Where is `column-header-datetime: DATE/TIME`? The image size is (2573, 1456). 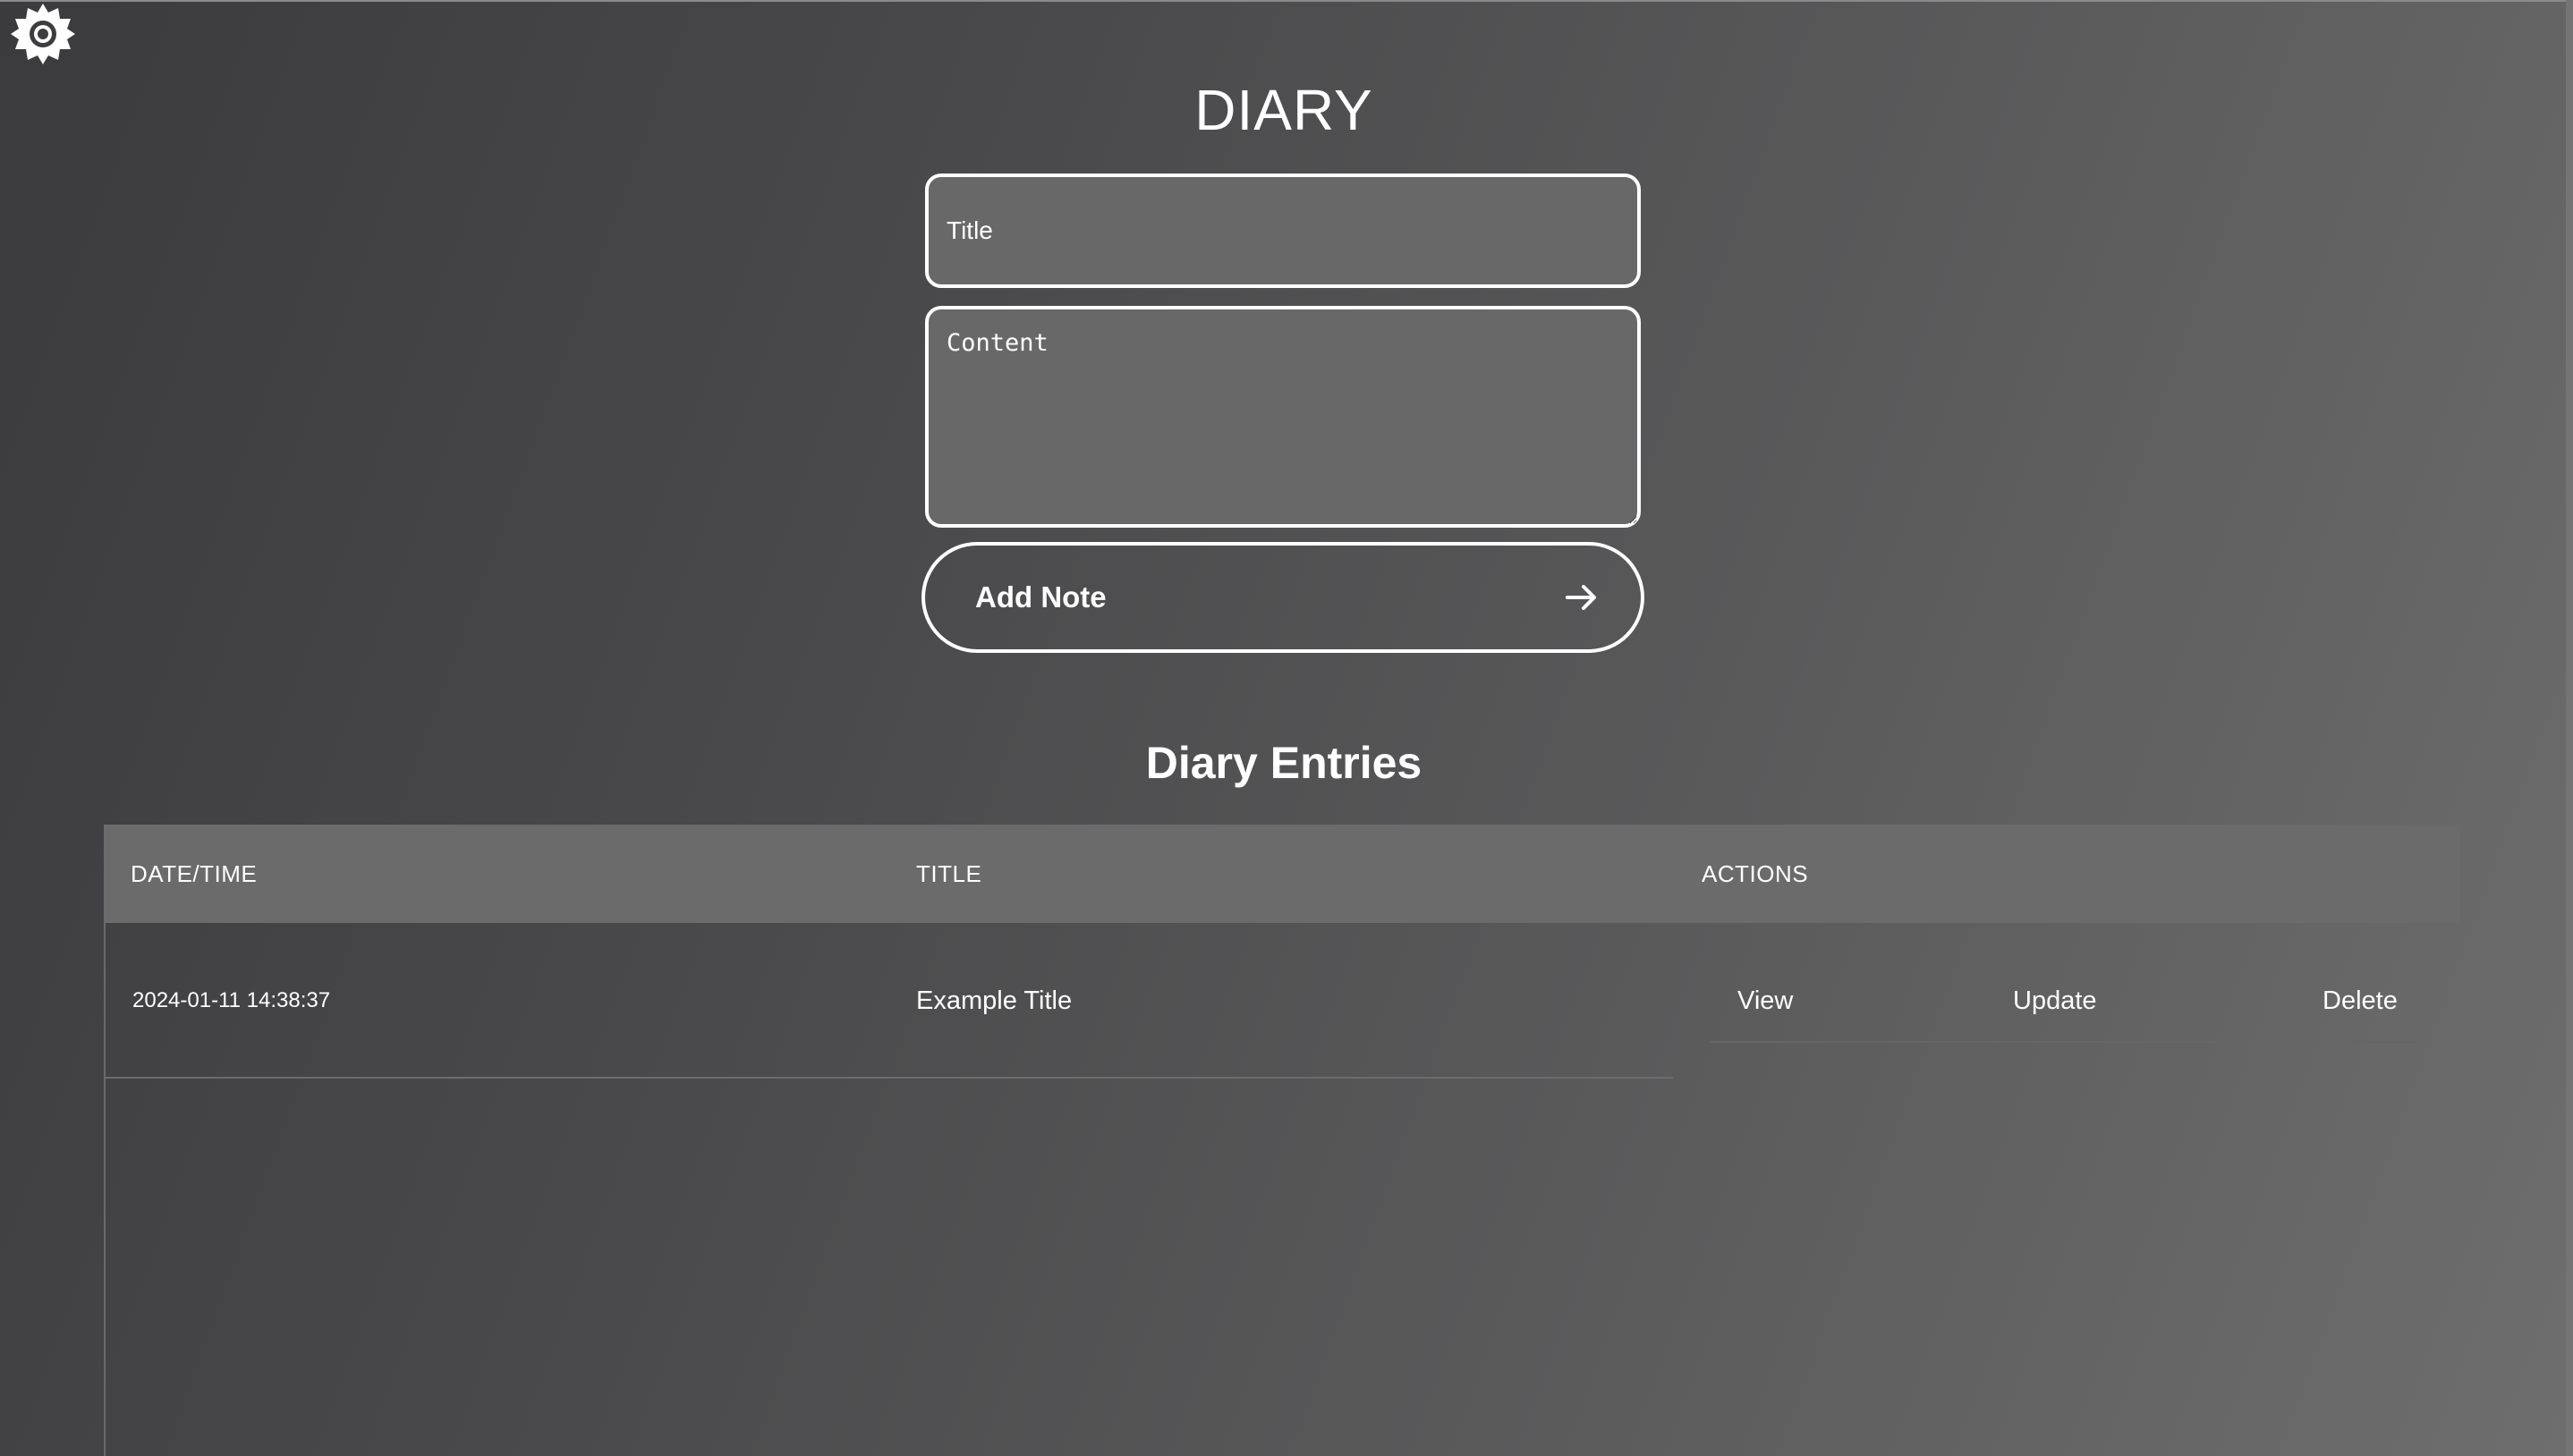 column-header-datetime: DATE/TIME is located at coordinates (194, 873).